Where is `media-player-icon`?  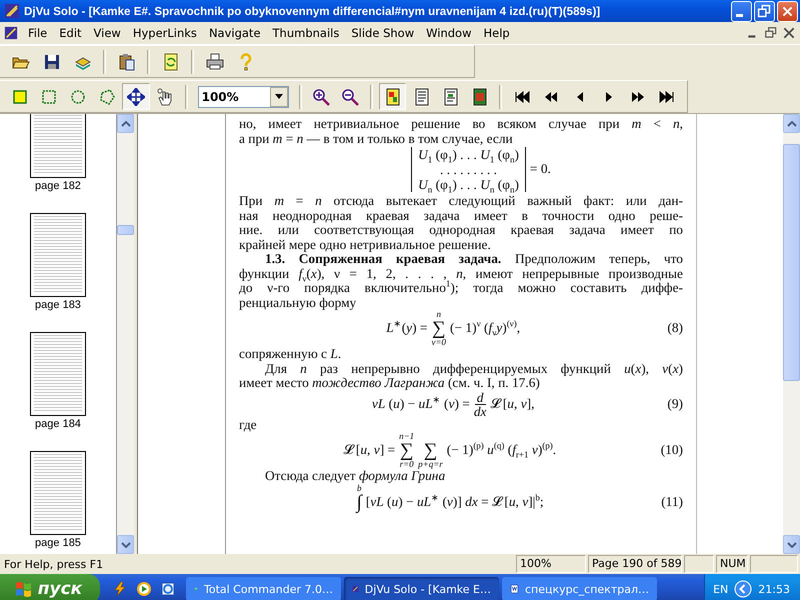
media-player-icon is located at coordinates (144, 589).